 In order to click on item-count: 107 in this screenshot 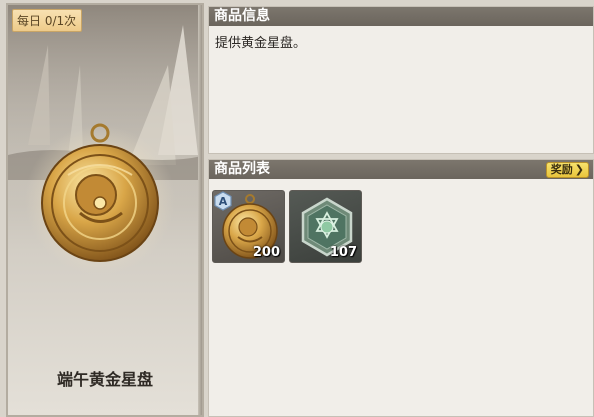, I will do `click(343, 252)`.